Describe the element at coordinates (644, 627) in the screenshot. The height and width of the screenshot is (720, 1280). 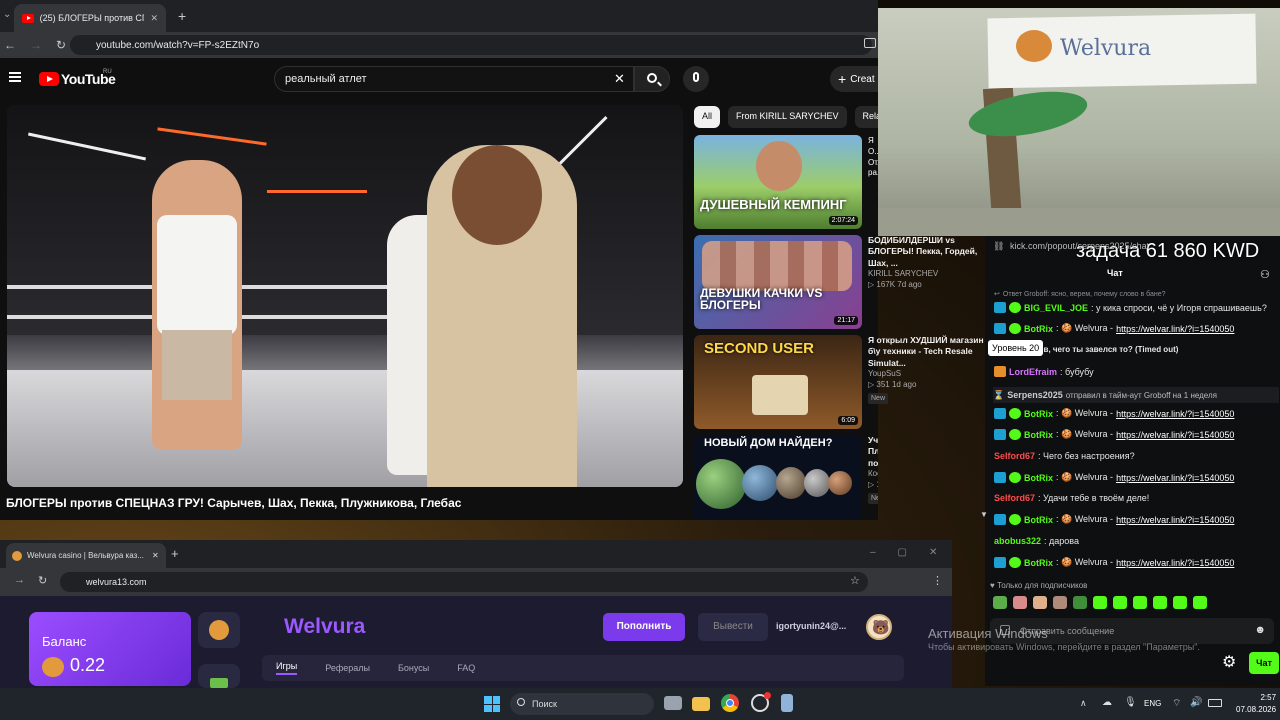
I see `deposit-button: Пополнить` at that location.